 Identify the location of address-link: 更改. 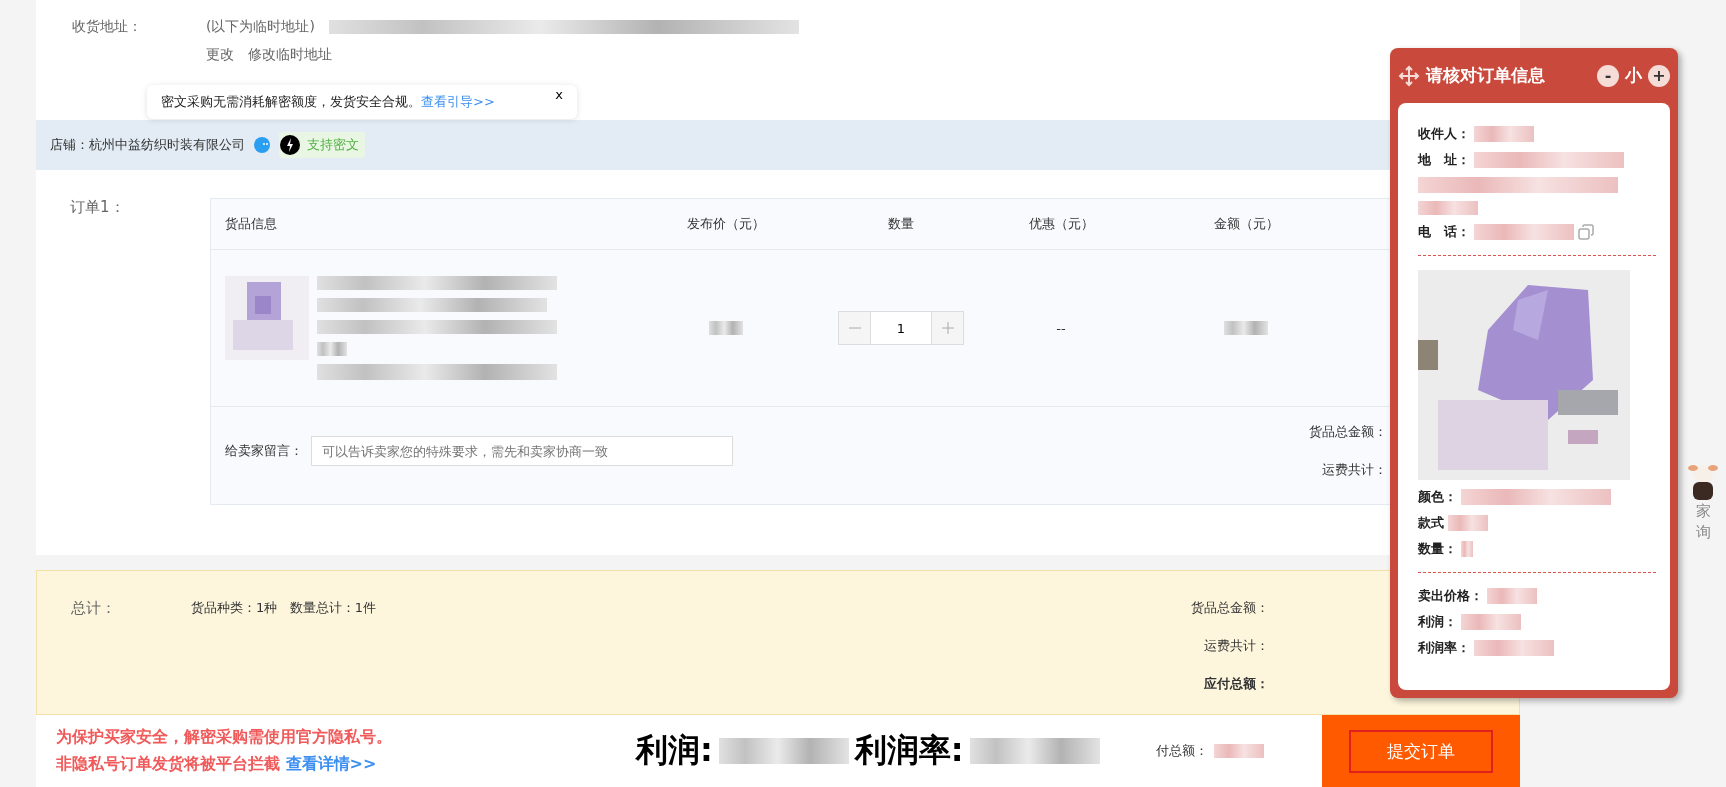
(220, 55).